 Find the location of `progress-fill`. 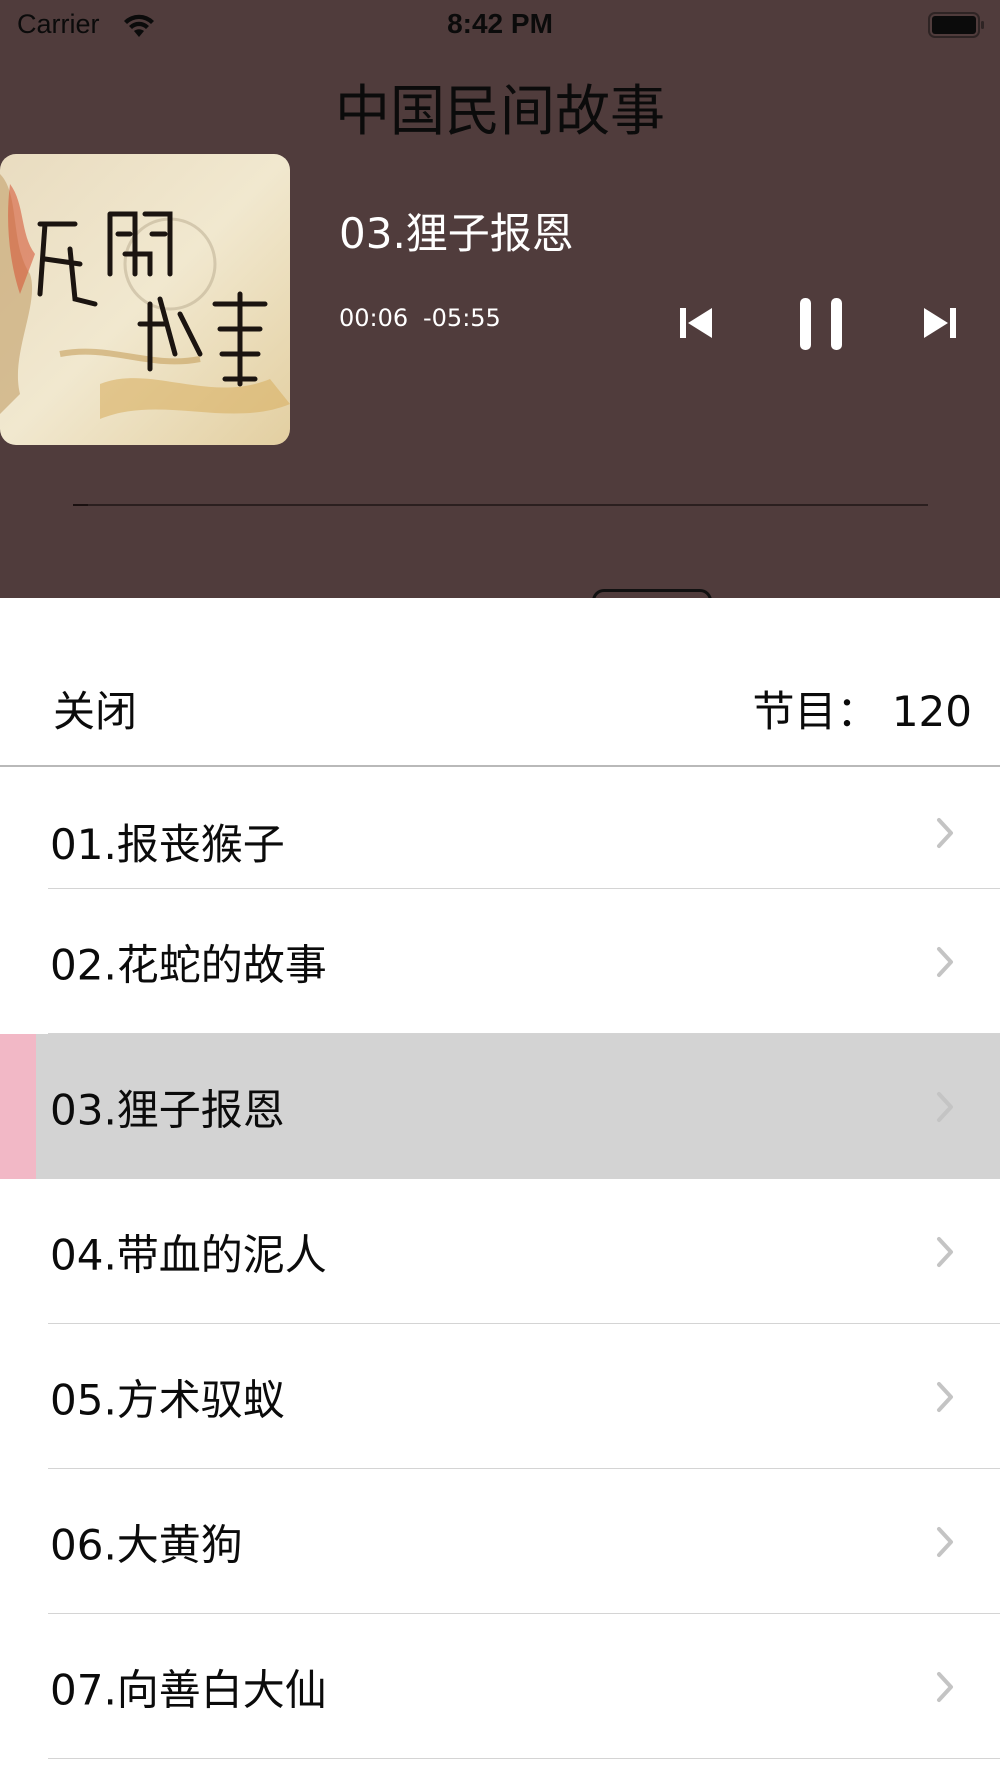

progress-fill is located at coordinates (80, 505).